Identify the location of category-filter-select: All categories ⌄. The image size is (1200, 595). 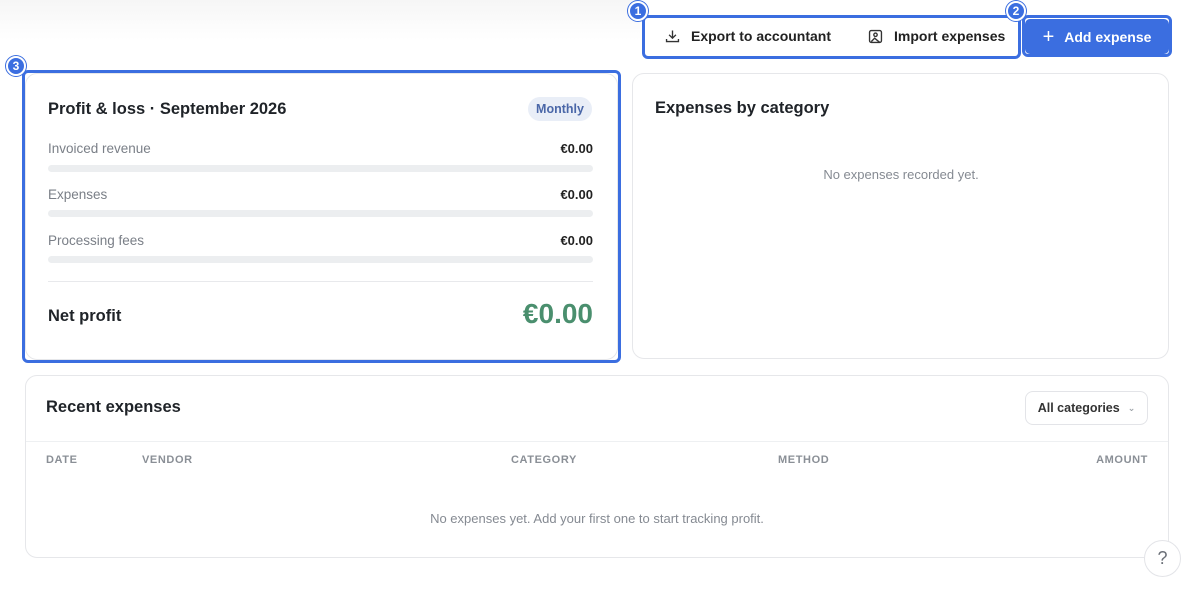
(1086, 408).